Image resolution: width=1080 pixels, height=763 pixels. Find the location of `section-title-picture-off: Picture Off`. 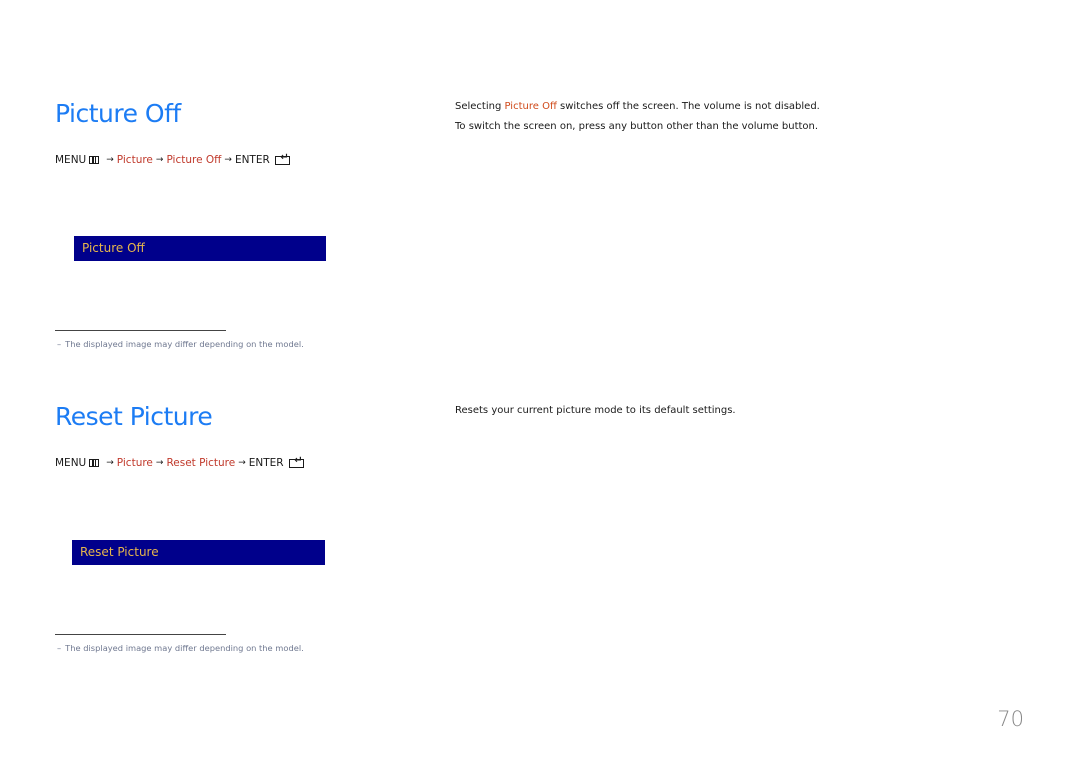

section-title-picture-off: Picture Off is located at coordinates (118, 113).